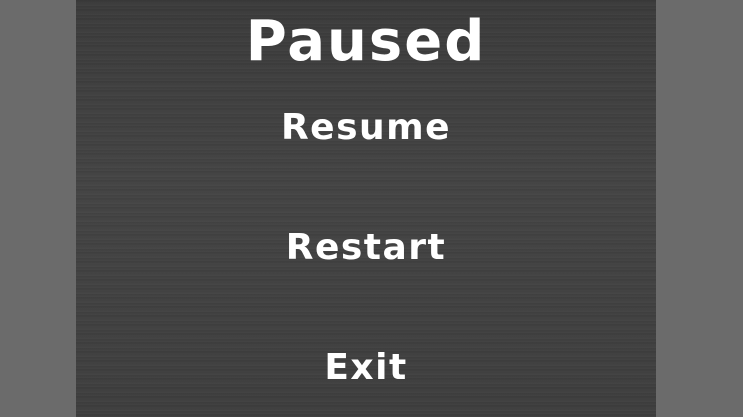  I want to click on resume-button: Resume, so click(366, 128).